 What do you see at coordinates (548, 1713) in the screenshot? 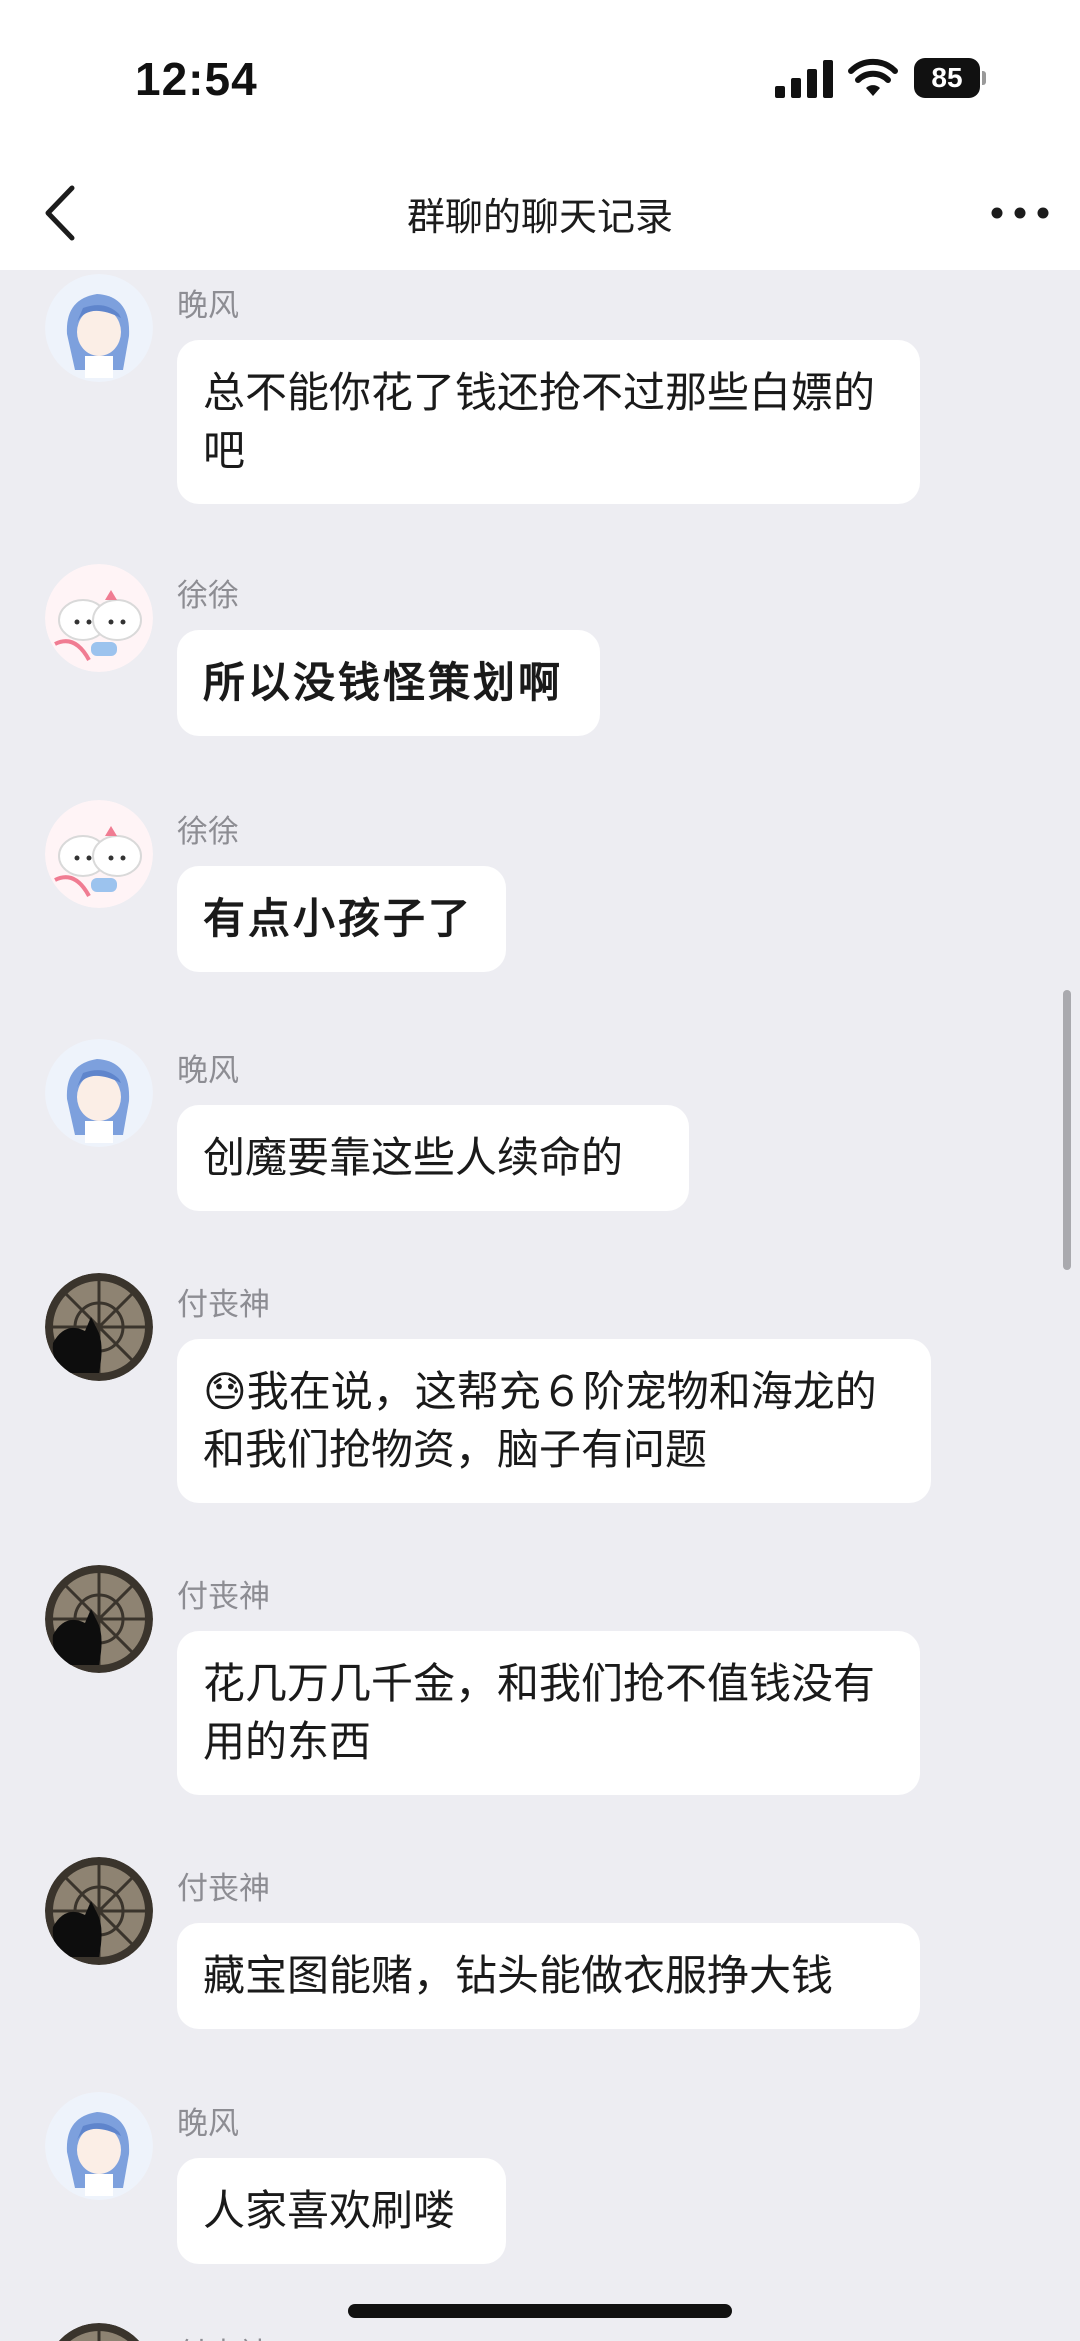
I see `message-bubble: 花几万几千金，和我们抢不值钱没有用的东西` at bounding box center [548, 1713].